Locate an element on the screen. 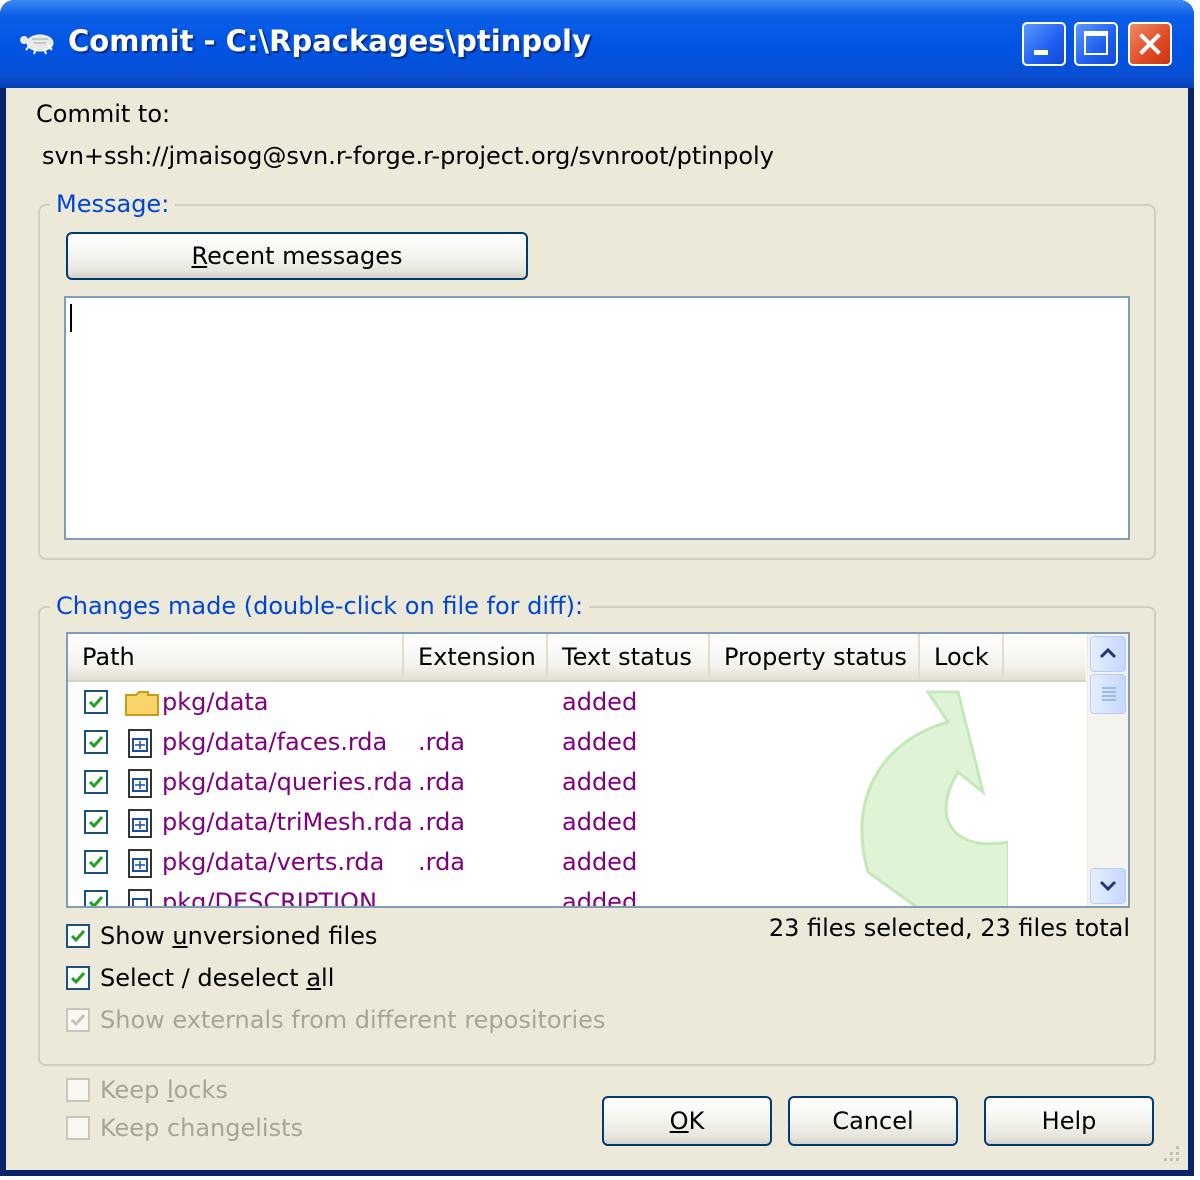 This screenshot has width=1200, height=1180. text-caret is located at coordinates (71, 318).